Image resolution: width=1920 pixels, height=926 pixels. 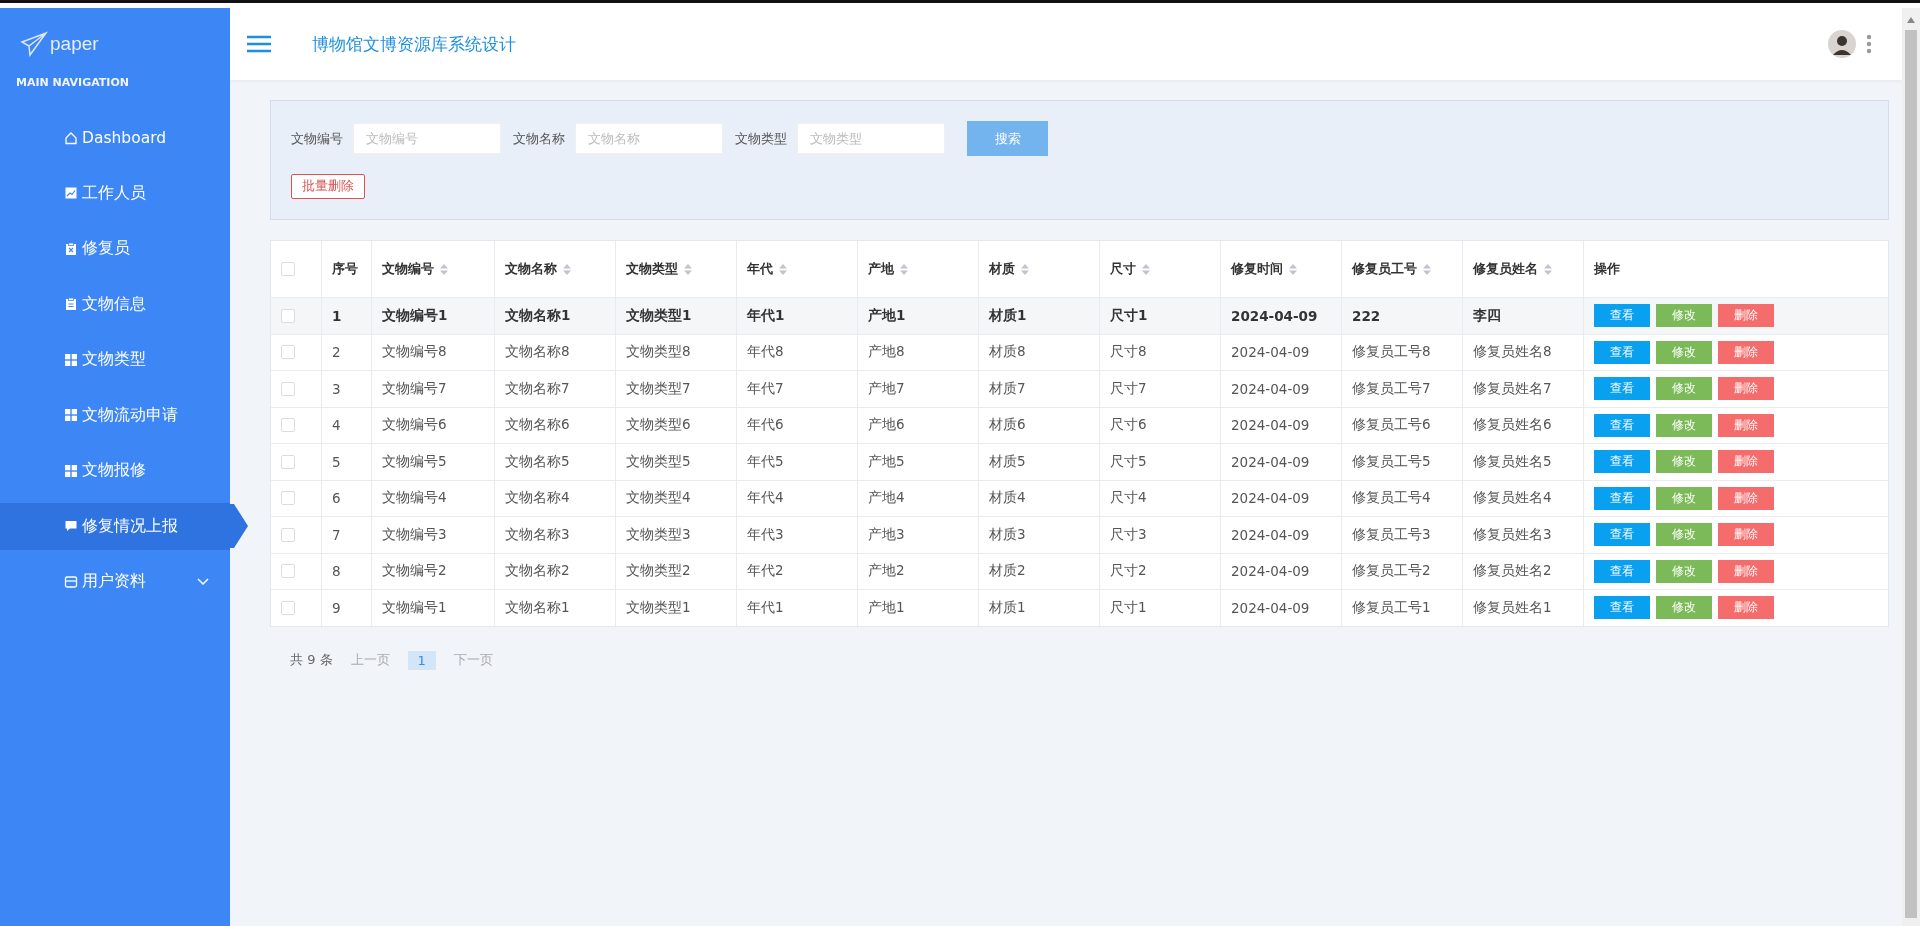 I want to click on table-cell: 产地3, so click(x=886, y=534).